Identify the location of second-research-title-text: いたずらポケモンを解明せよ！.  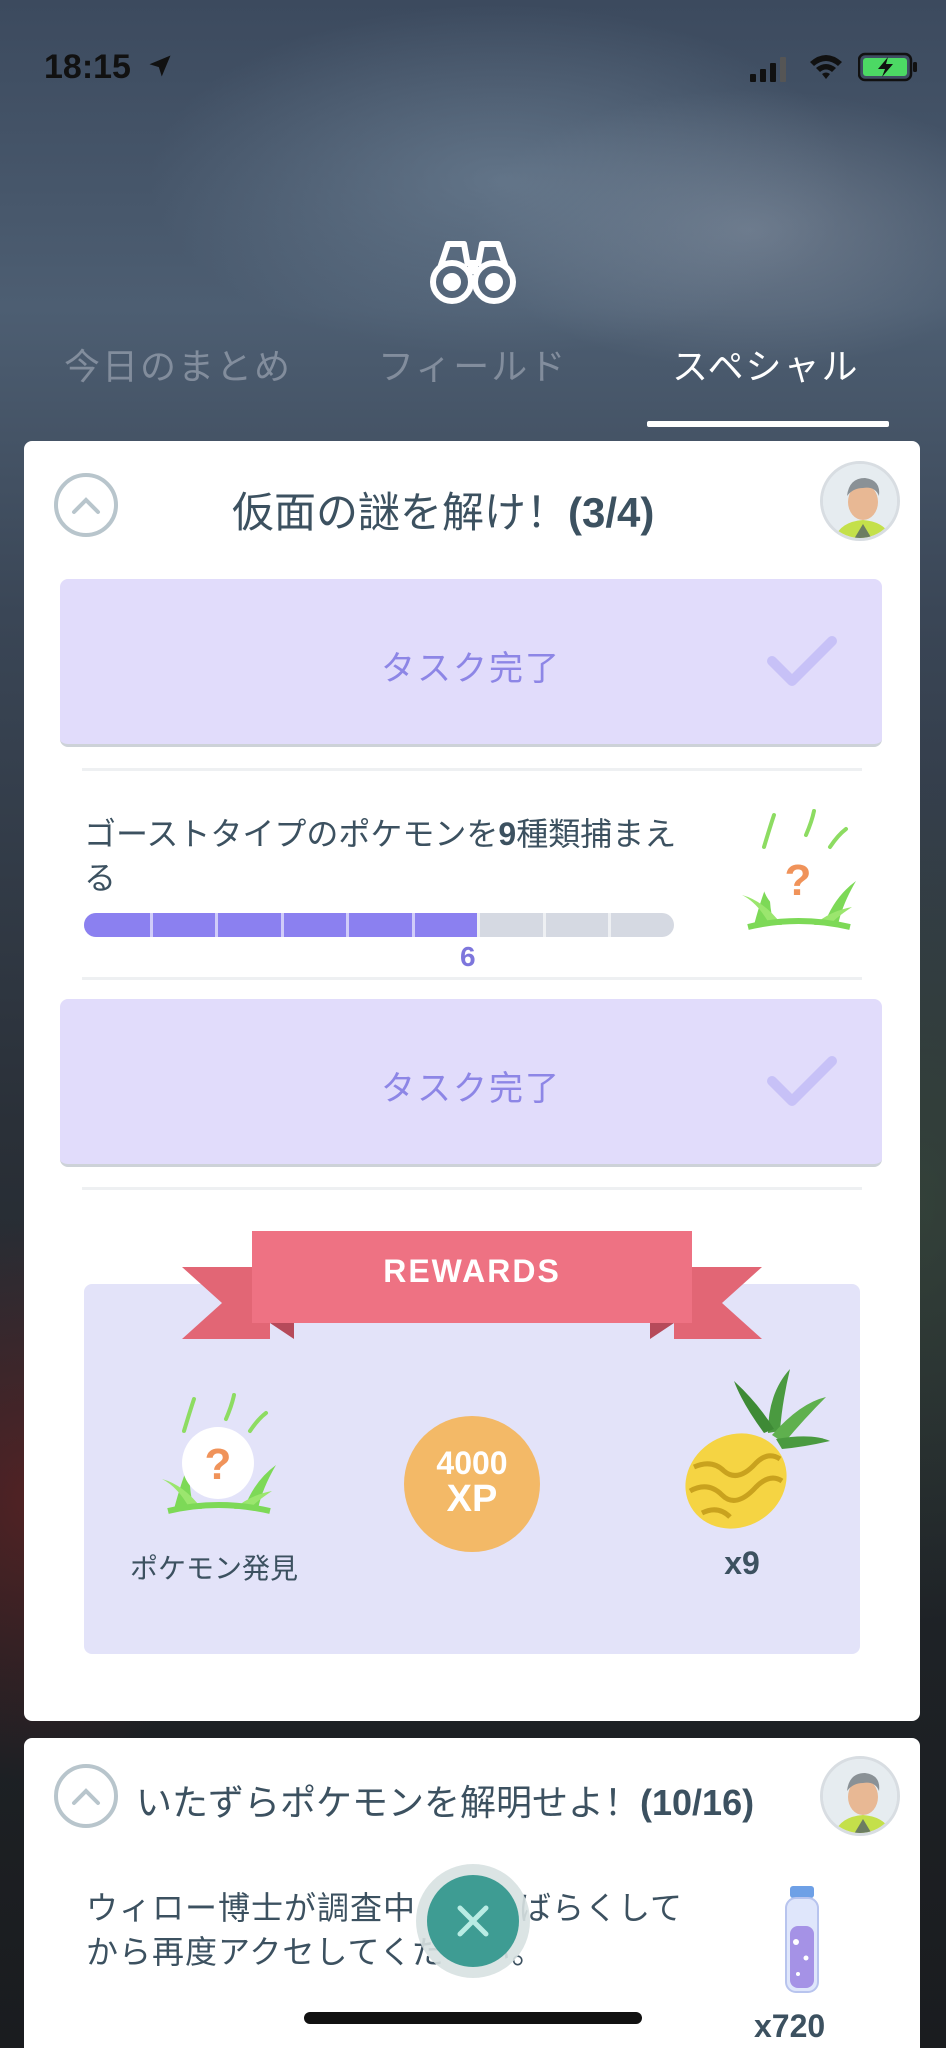
(388, 1803).